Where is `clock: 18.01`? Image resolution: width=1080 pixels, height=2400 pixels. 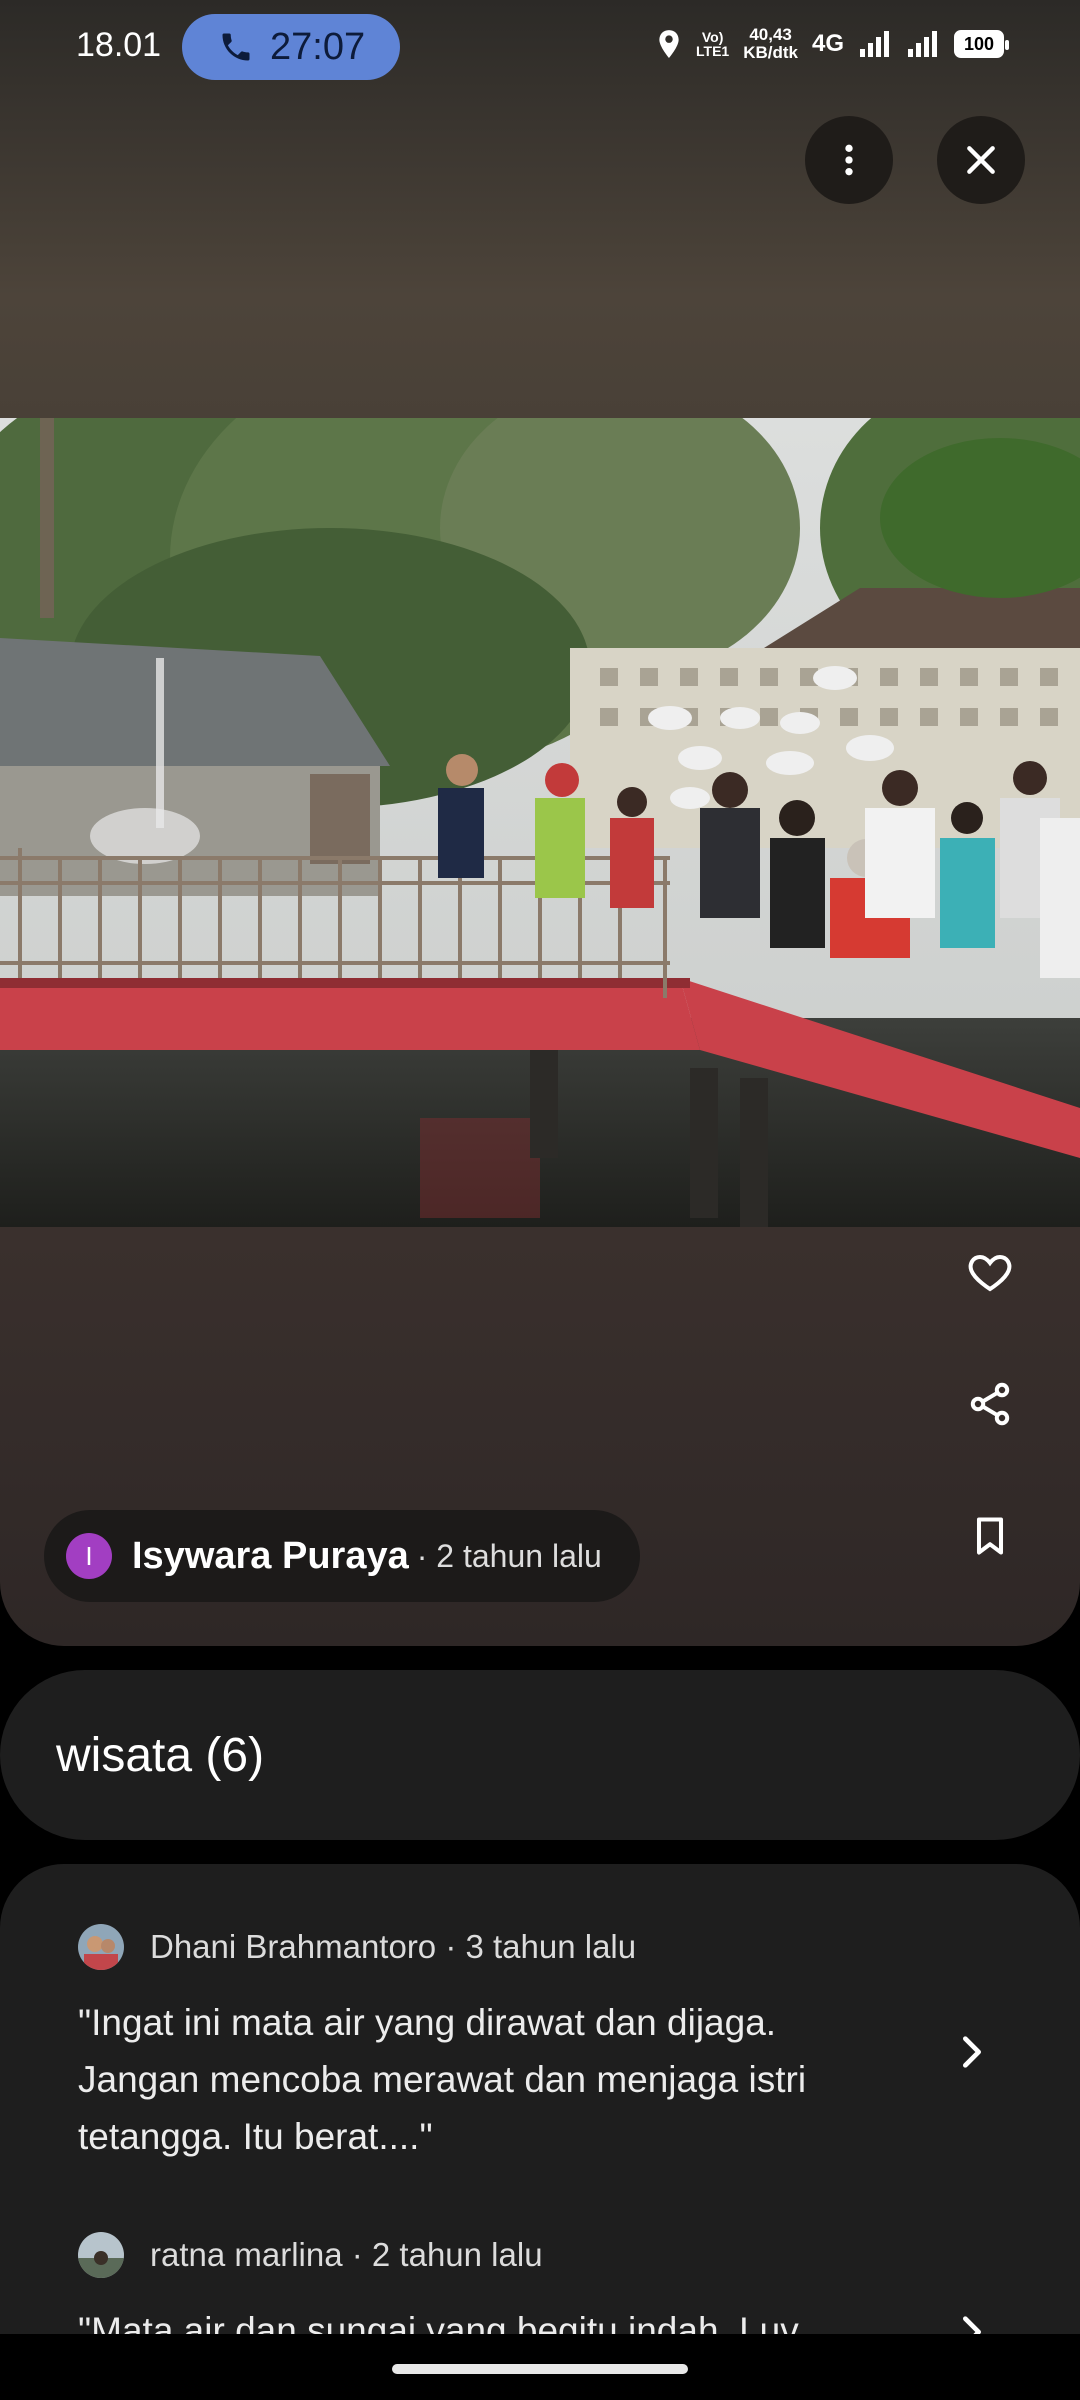
clock: 18.01 is located at coordinates (119, 45).